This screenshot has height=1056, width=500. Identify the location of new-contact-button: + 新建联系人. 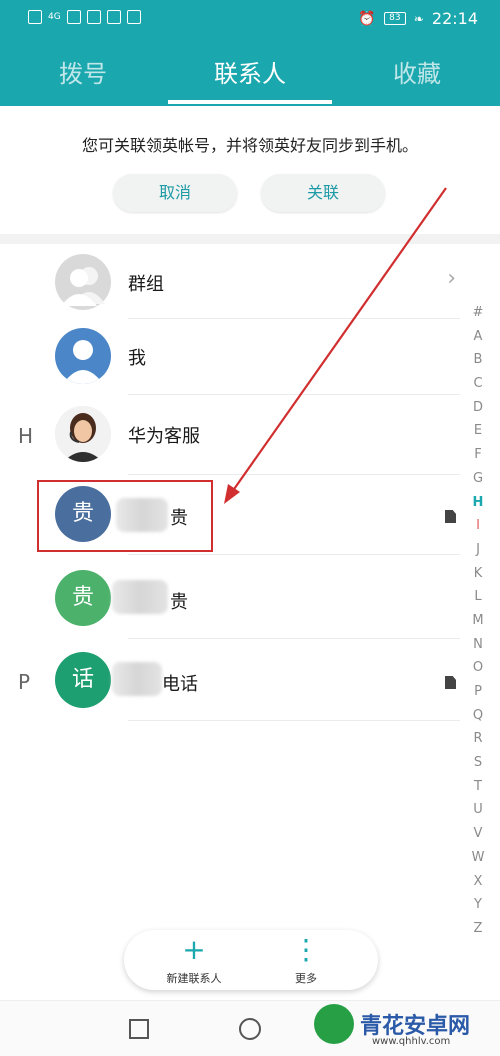
(194, 960).